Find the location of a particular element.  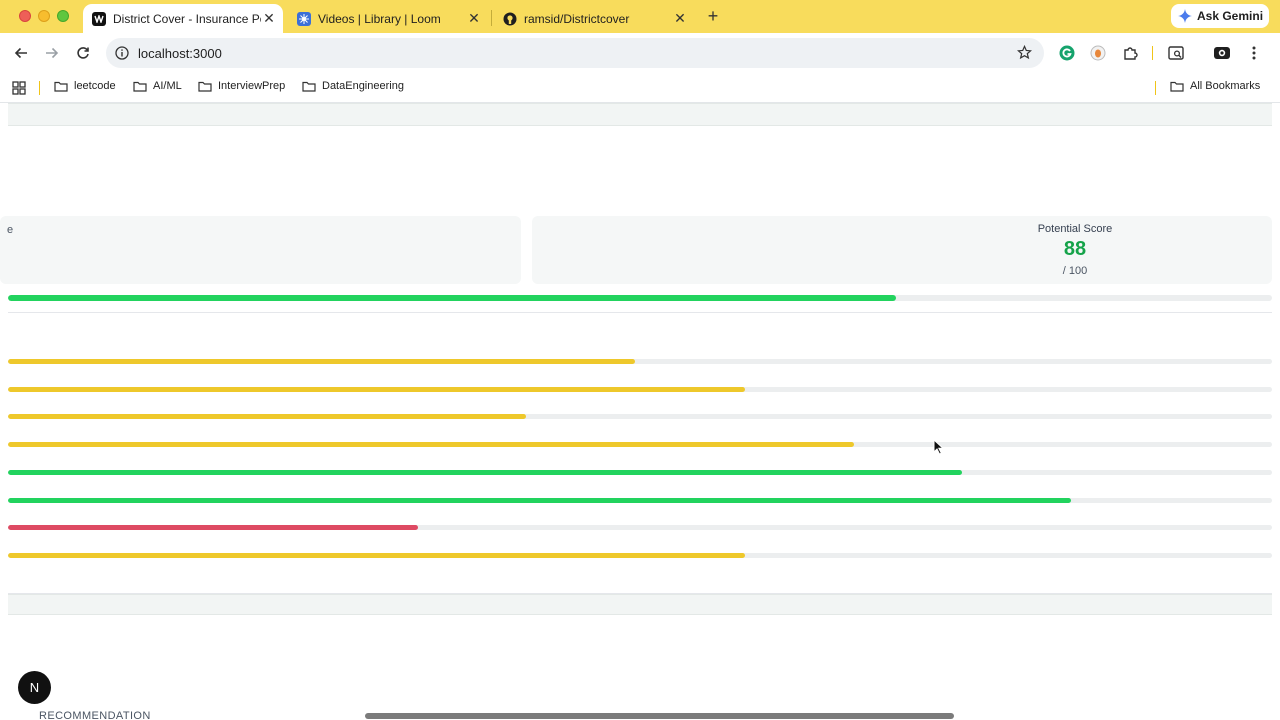

current-score-card is located at coordinates (260, 250).